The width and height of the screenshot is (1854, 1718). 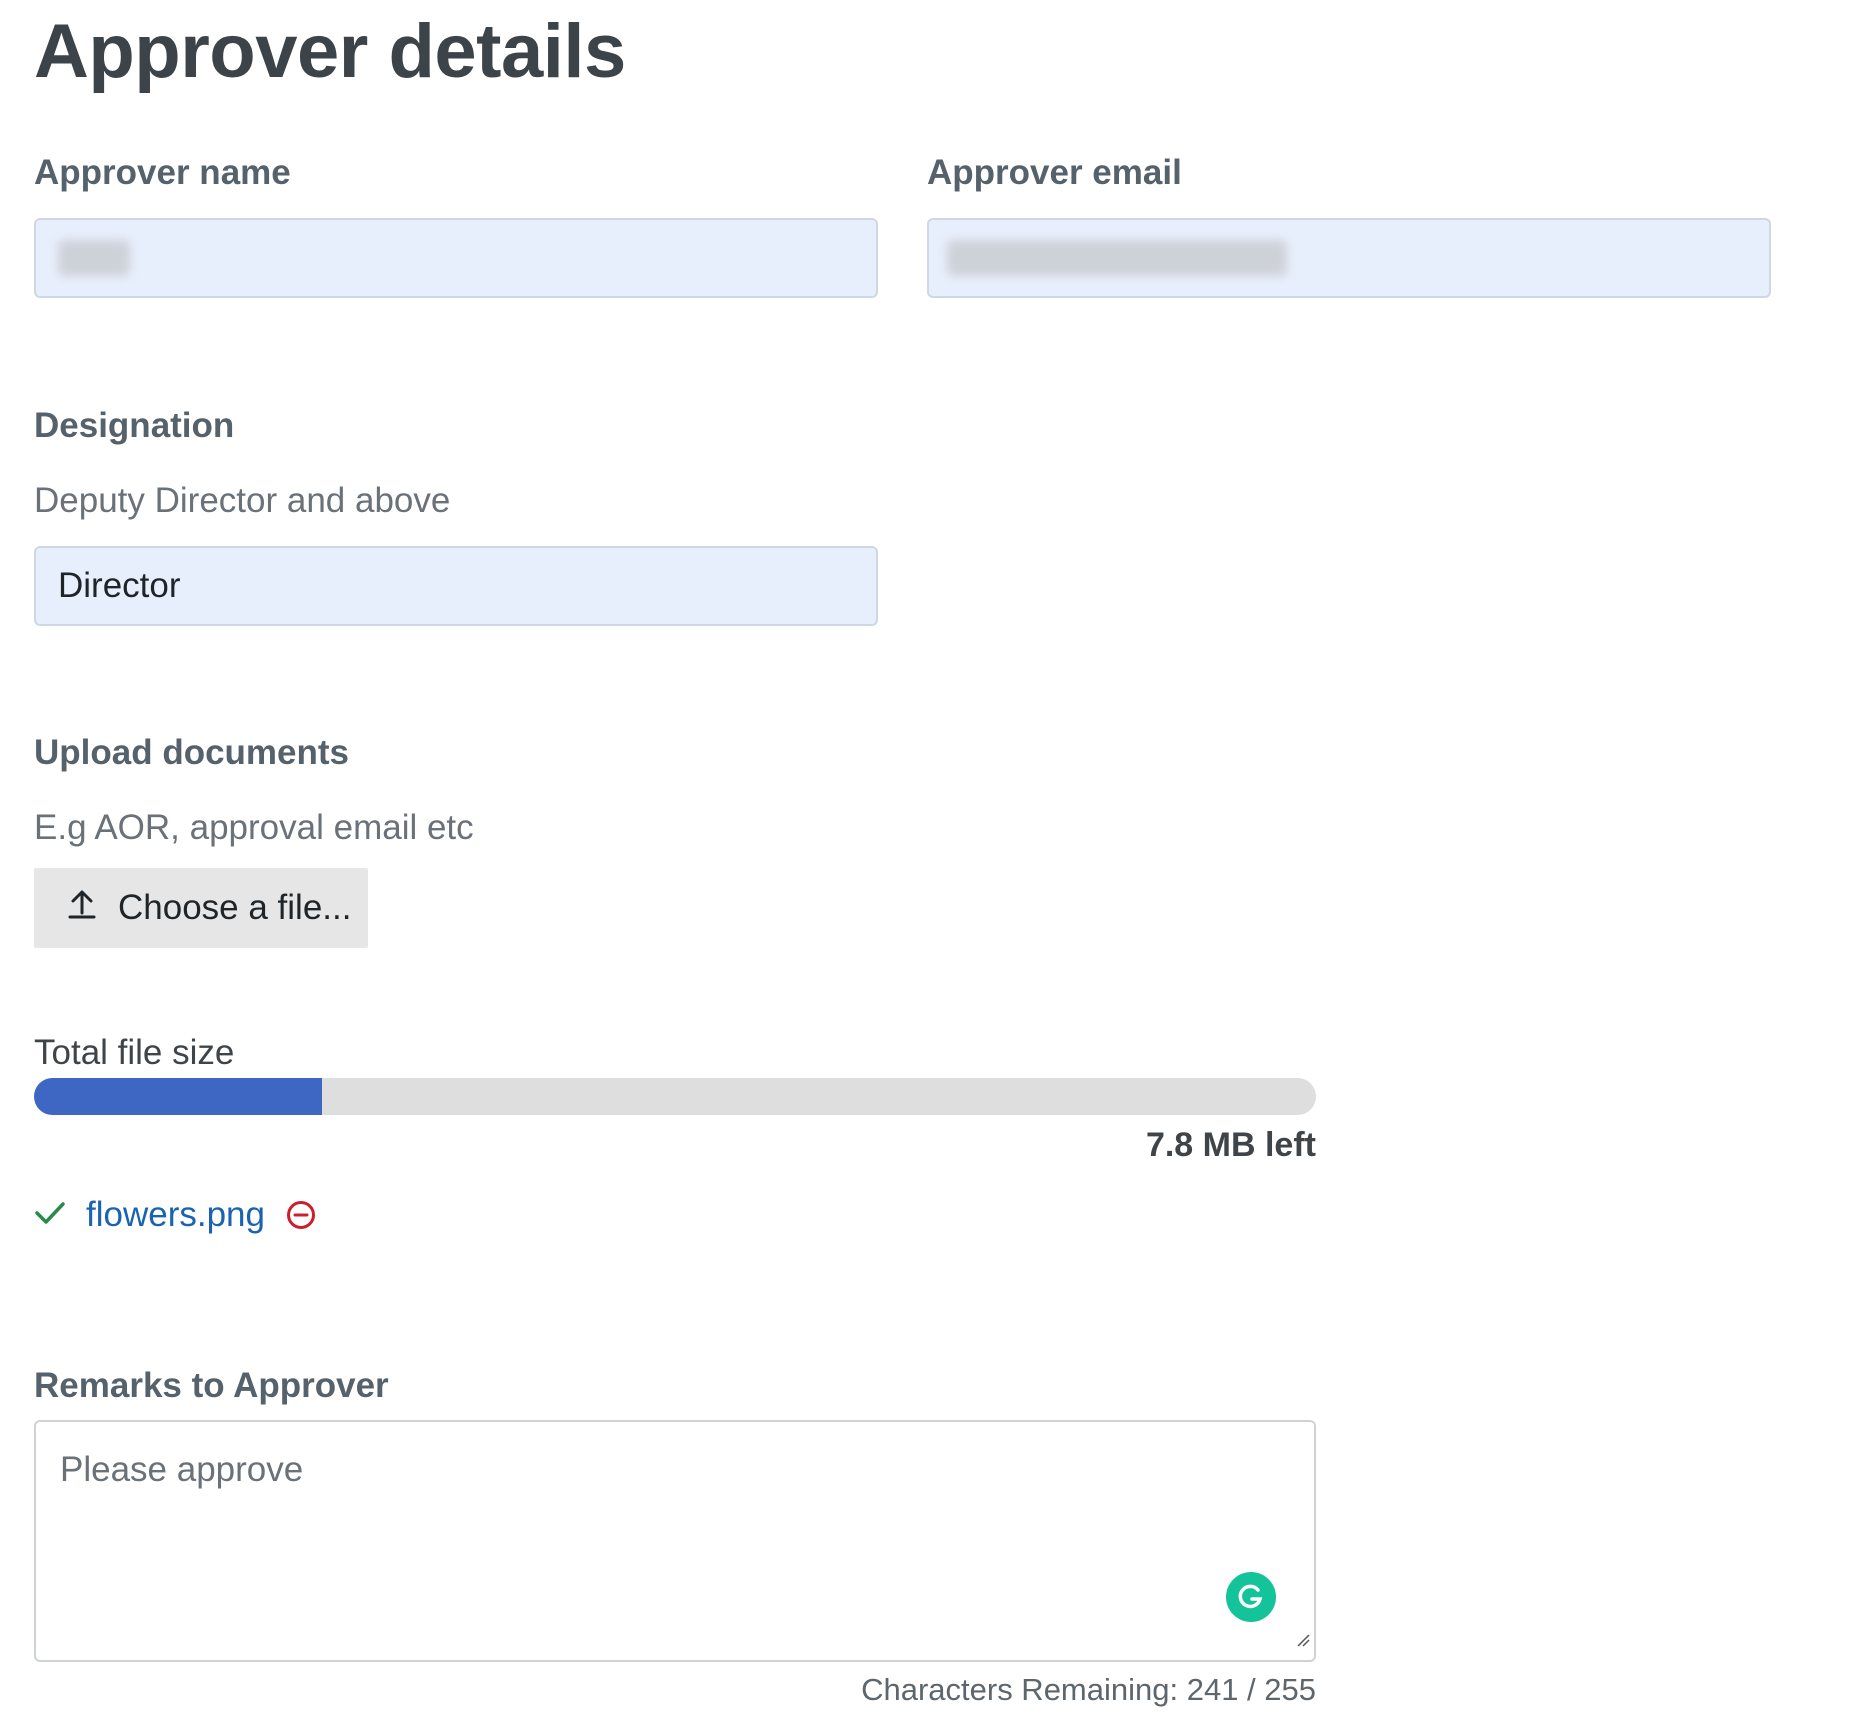 What do you see at coordinates (162, 172) in the screenshot?
I see `approver-name-label: Approver name` at bounding box center [162, 172].